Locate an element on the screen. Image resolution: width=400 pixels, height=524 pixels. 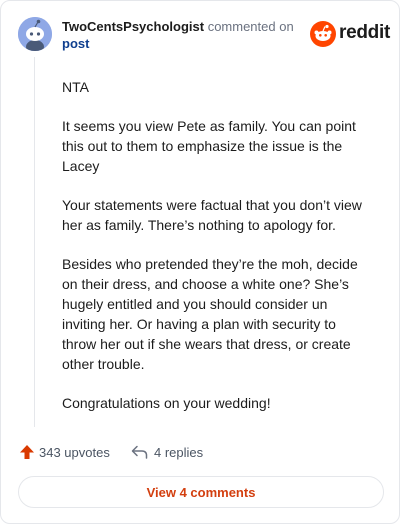
reddit-logo: reddit is located at coordinates (350, 34).